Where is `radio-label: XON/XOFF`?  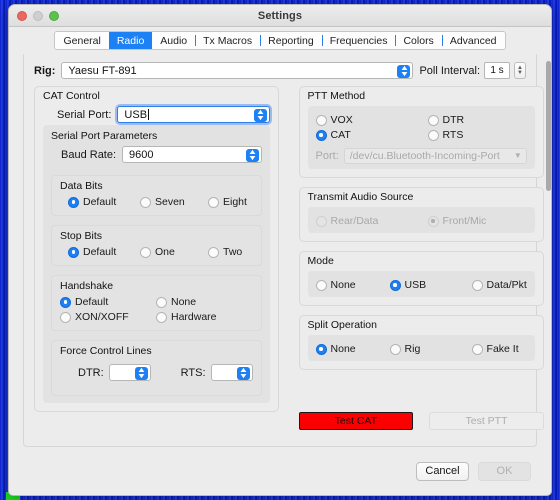 radio-label: XON/XOFF is located at coordinates (102, 317).